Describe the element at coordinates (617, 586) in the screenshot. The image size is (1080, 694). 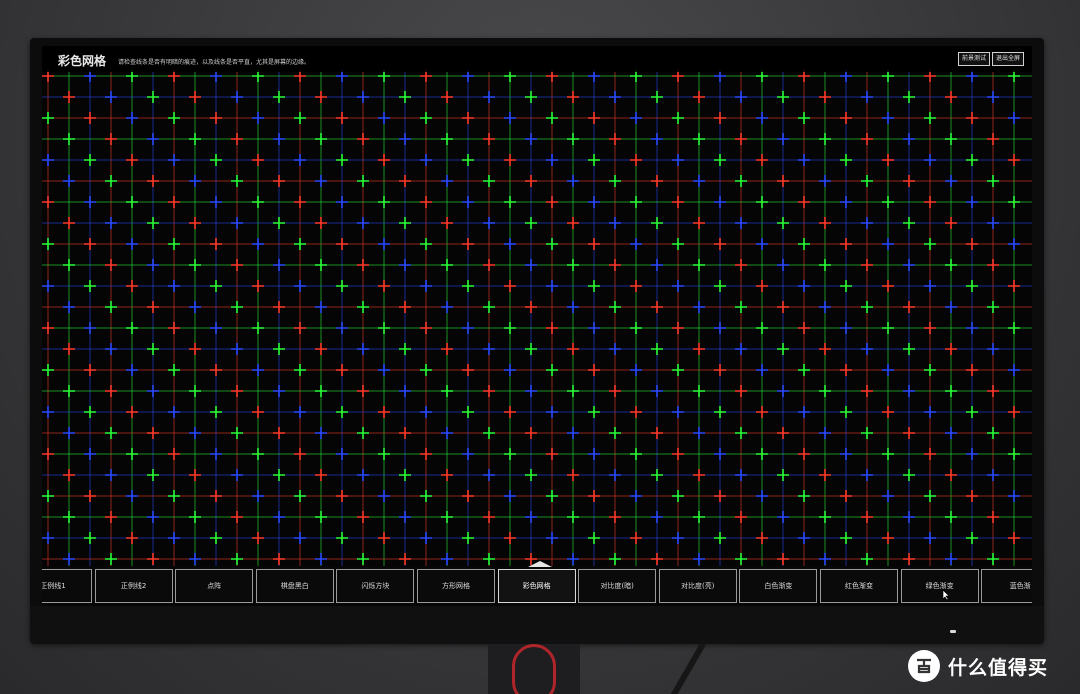
I see `tab-item: 对比度(暗)` at that location.